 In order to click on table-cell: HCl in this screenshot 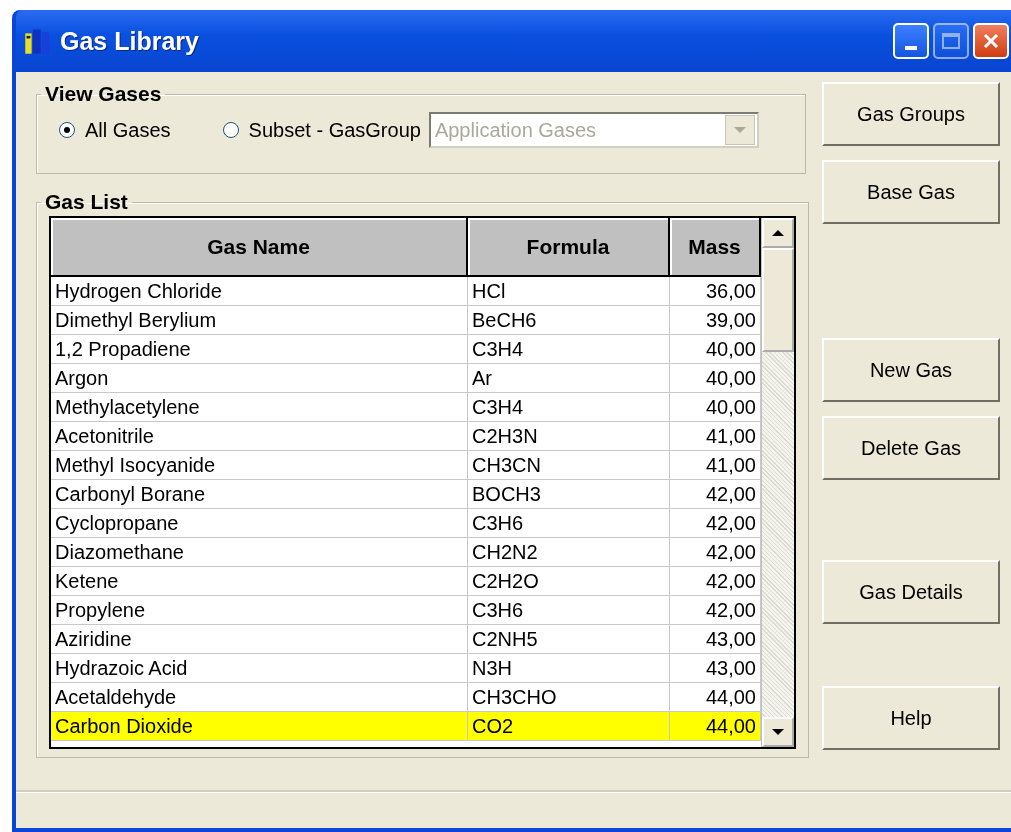, I will do `click(569, 291)`.